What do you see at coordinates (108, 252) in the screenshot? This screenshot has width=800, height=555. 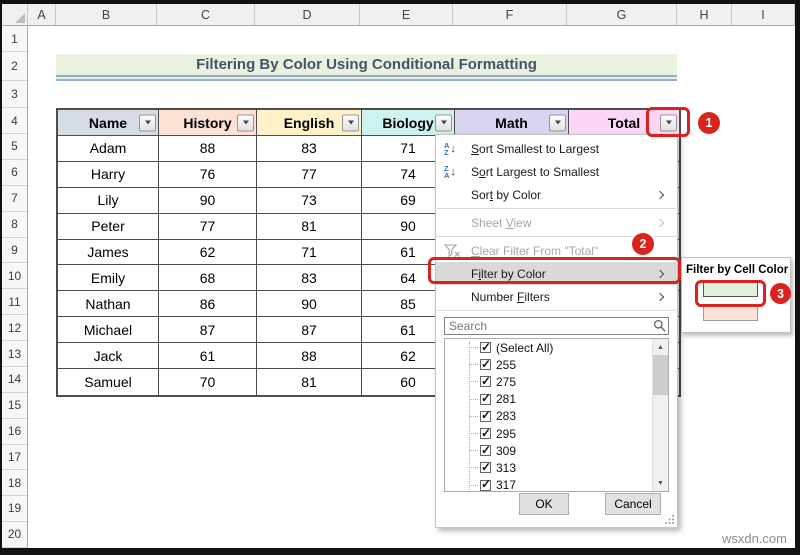 I see `cell-name: James` at bounding box center [108, 252].